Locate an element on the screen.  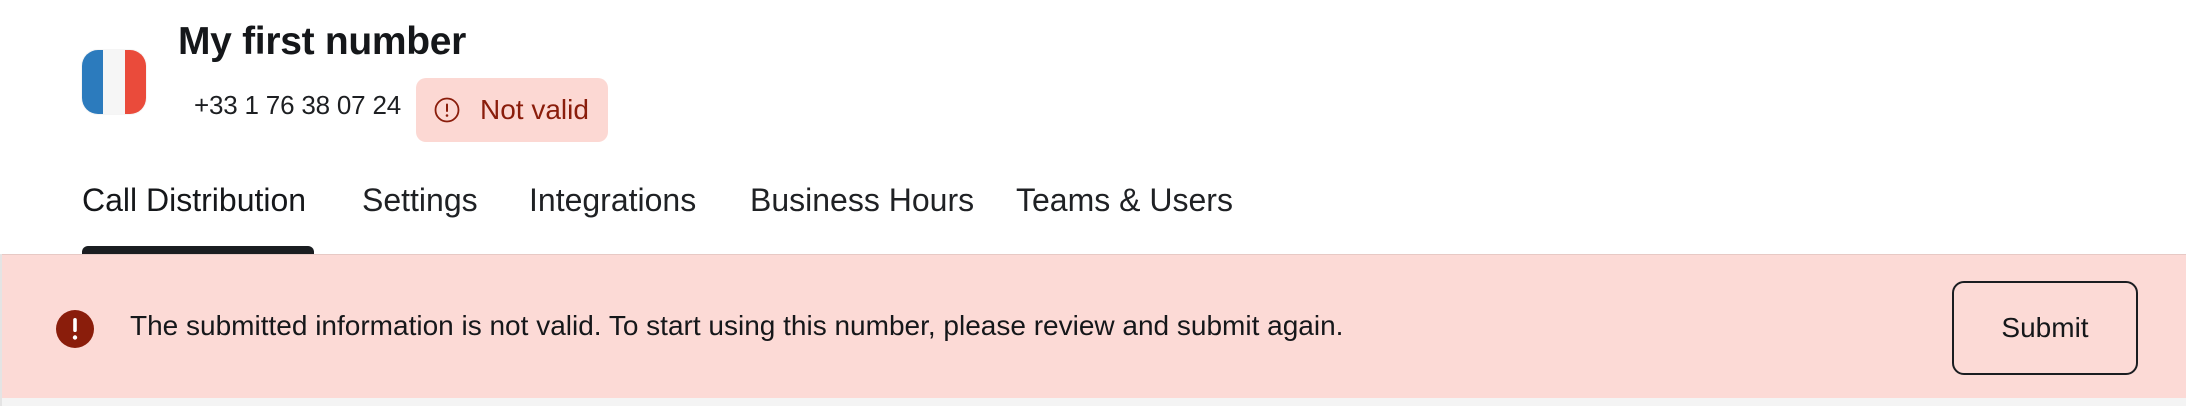
alert-circle-outline-icon is located at coordinates (447, 110).